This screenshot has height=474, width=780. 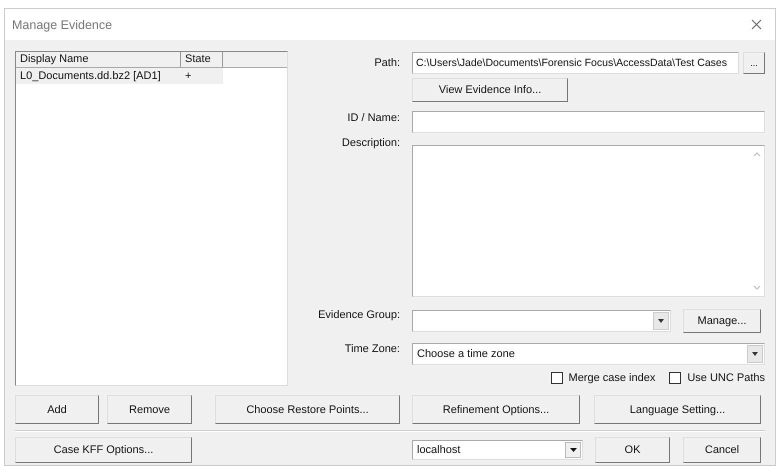 I want to click on time-zone-dropdown: Choose a time zone, so click(x=588, y=354).